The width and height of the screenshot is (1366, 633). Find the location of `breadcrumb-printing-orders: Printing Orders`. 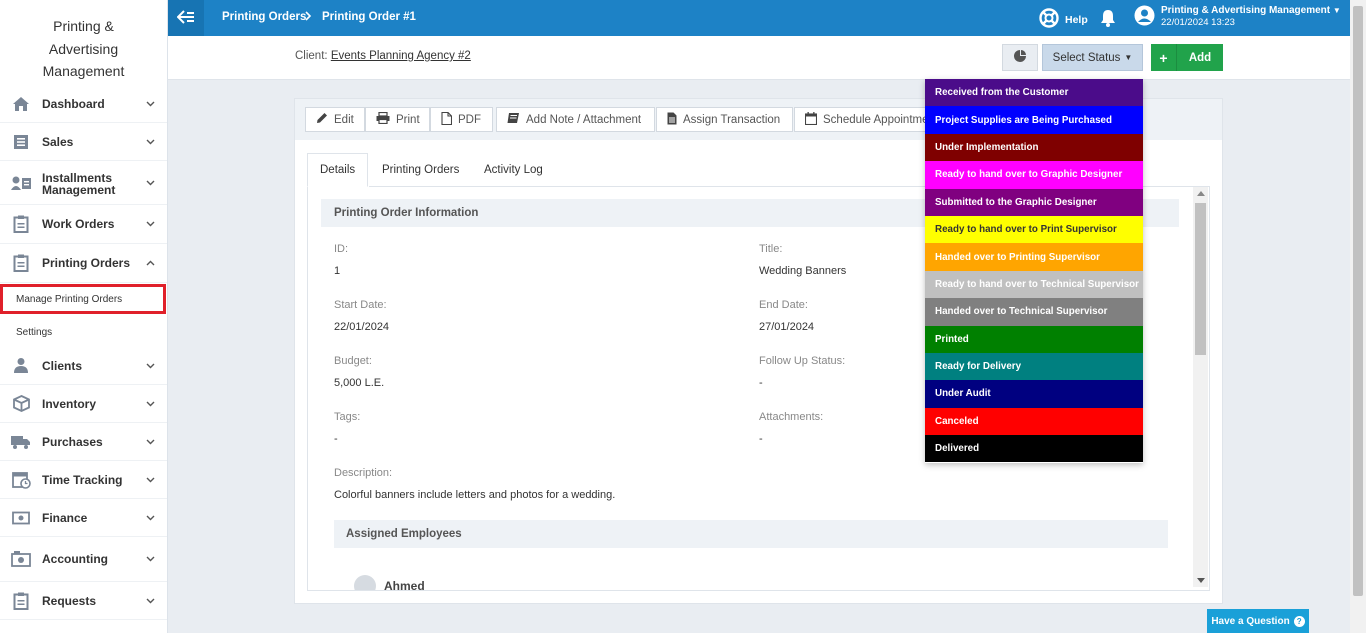

breadcrumb-printing-orders: Printing Orders is located at coordinates (264, 17).